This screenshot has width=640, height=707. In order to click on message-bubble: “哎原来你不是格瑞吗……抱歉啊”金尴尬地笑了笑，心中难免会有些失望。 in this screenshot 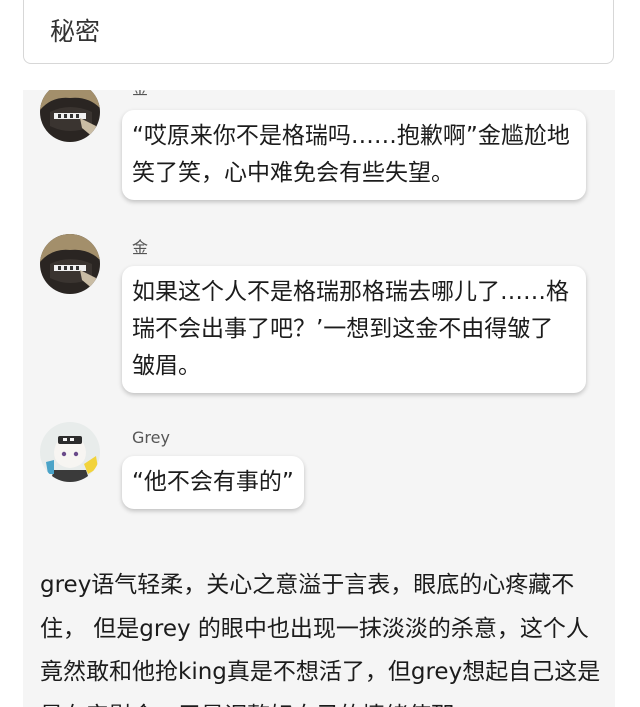, I will do `click(354, 155)`.